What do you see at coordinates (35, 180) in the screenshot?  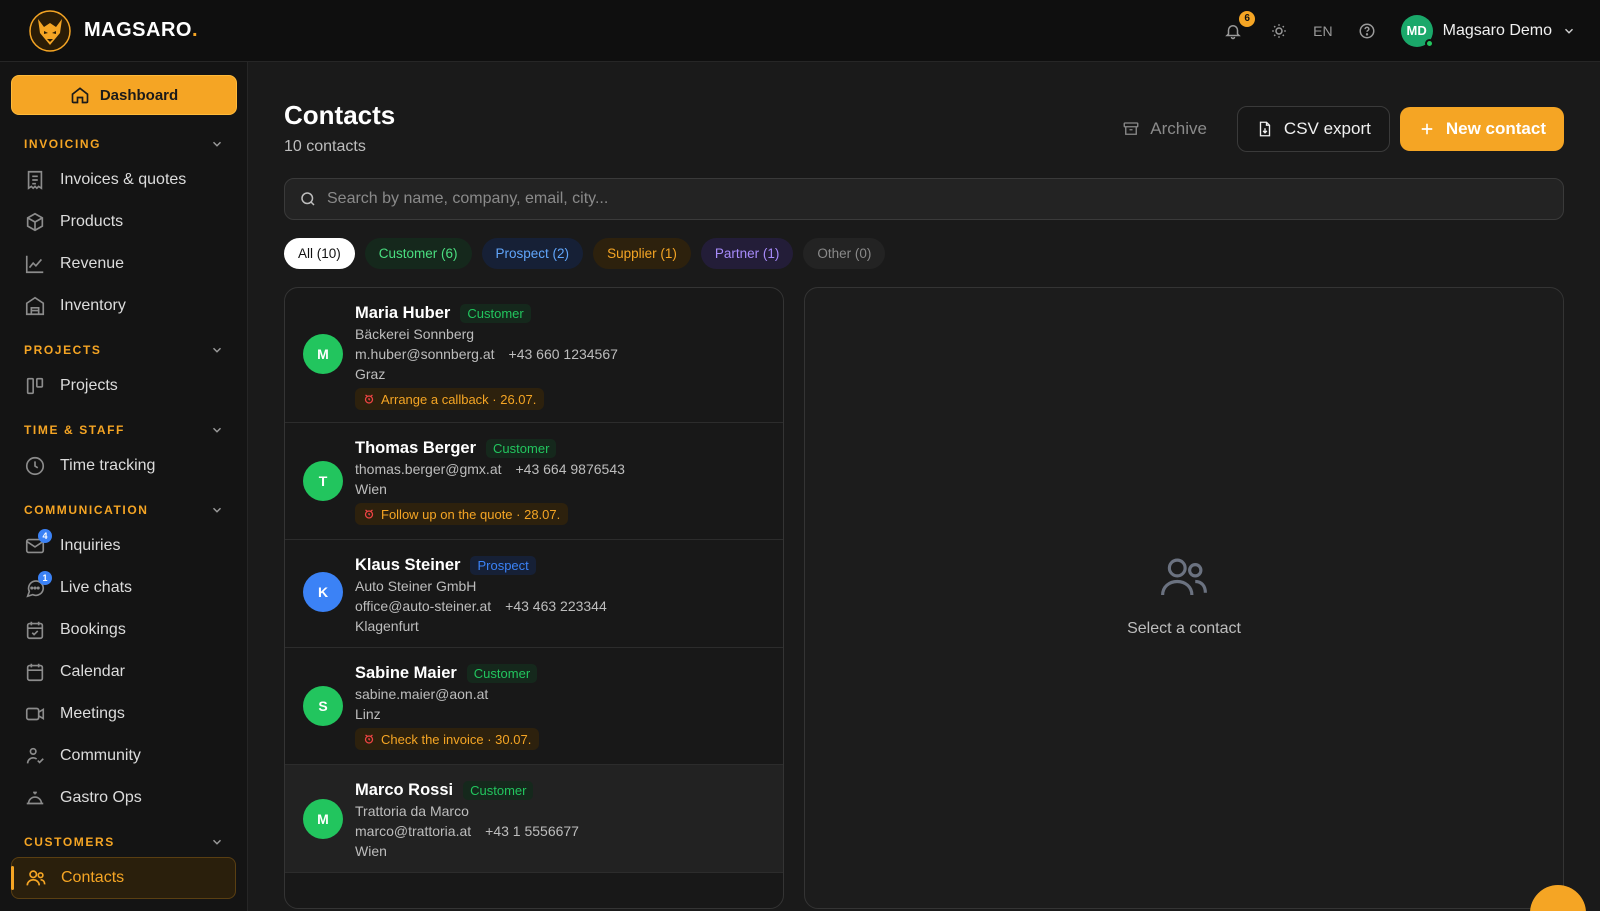 I see `receipt-icon` at bounding box center [35, 180].